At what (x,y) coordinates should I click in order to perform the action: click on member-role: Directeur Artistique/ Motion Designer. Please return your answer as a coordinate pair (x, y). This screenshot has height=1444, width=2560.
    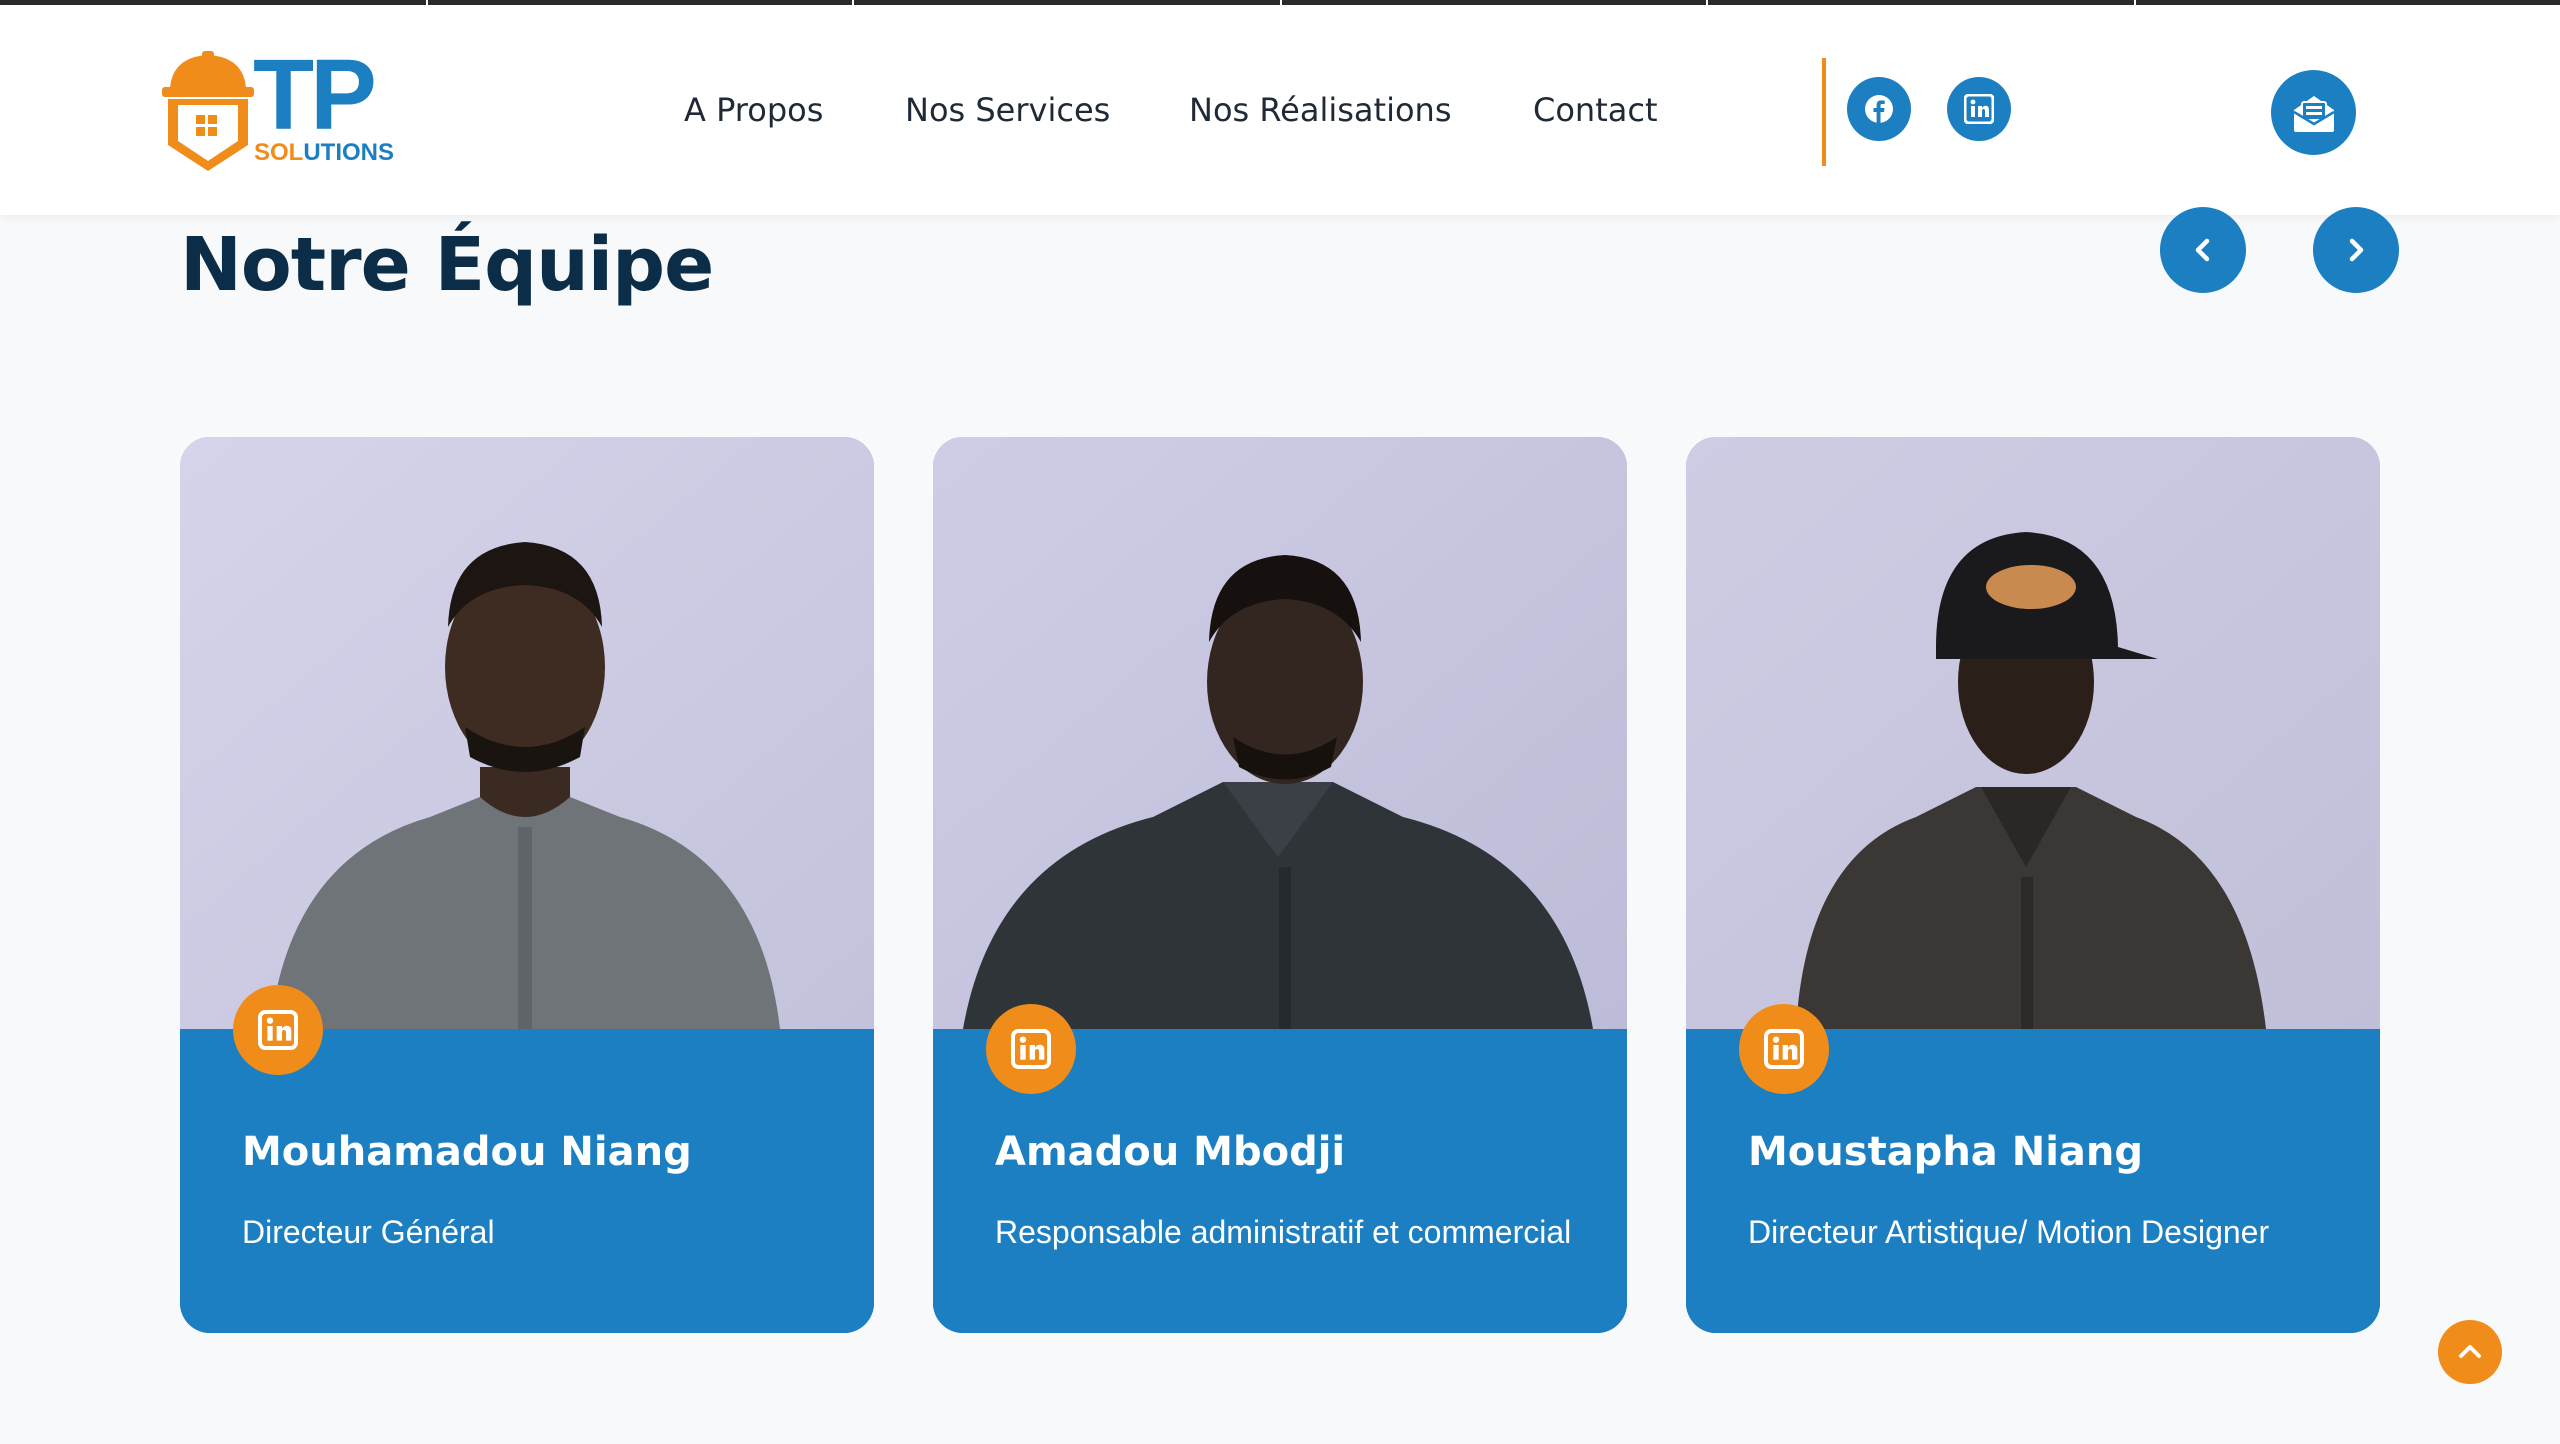
    Looking at the image, I should click on (2009, 1232).